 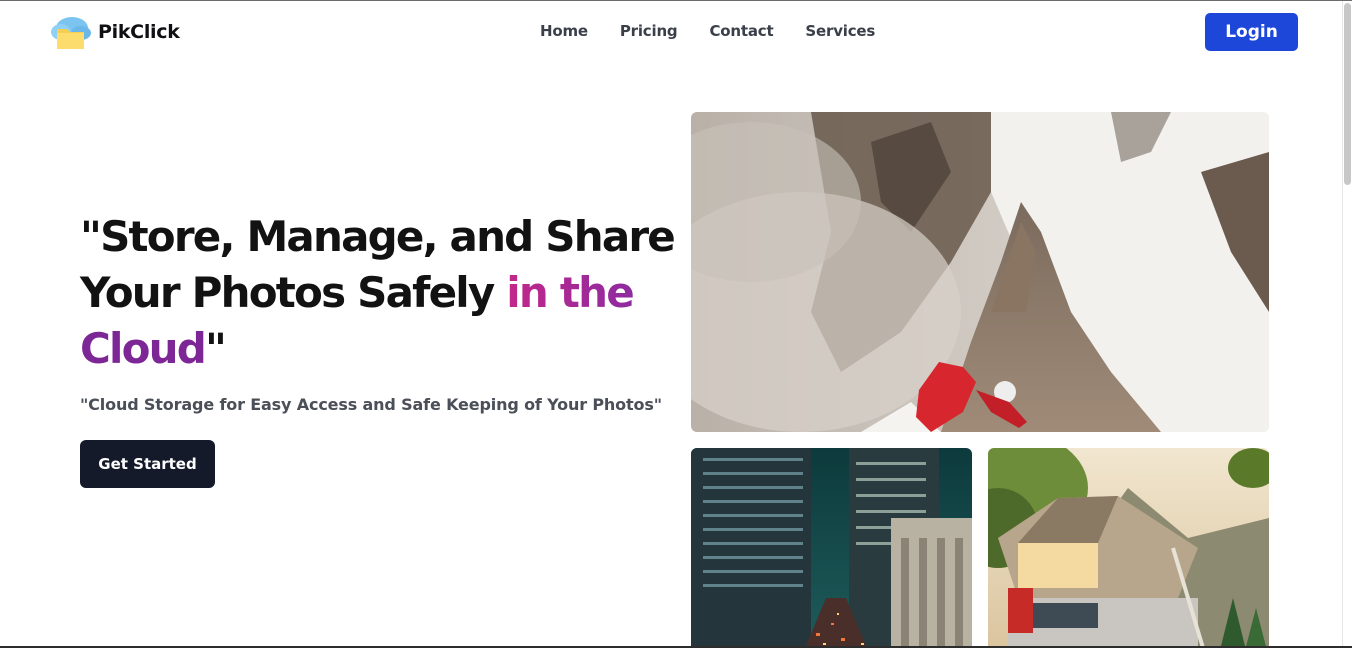 I want to click on nav-contact: Contact, so click(x=741, y=31).